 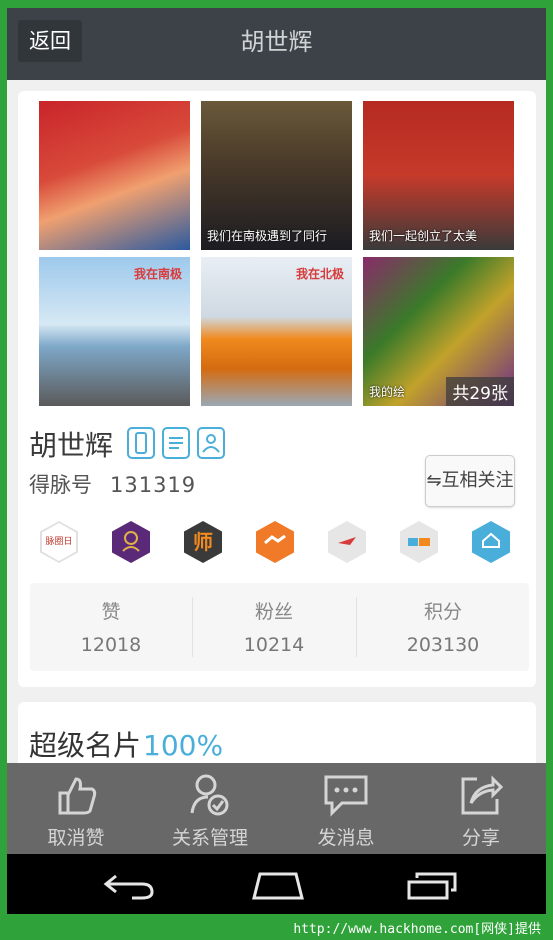 I want to click on share-button: 分享, so click(x=481, y=808).